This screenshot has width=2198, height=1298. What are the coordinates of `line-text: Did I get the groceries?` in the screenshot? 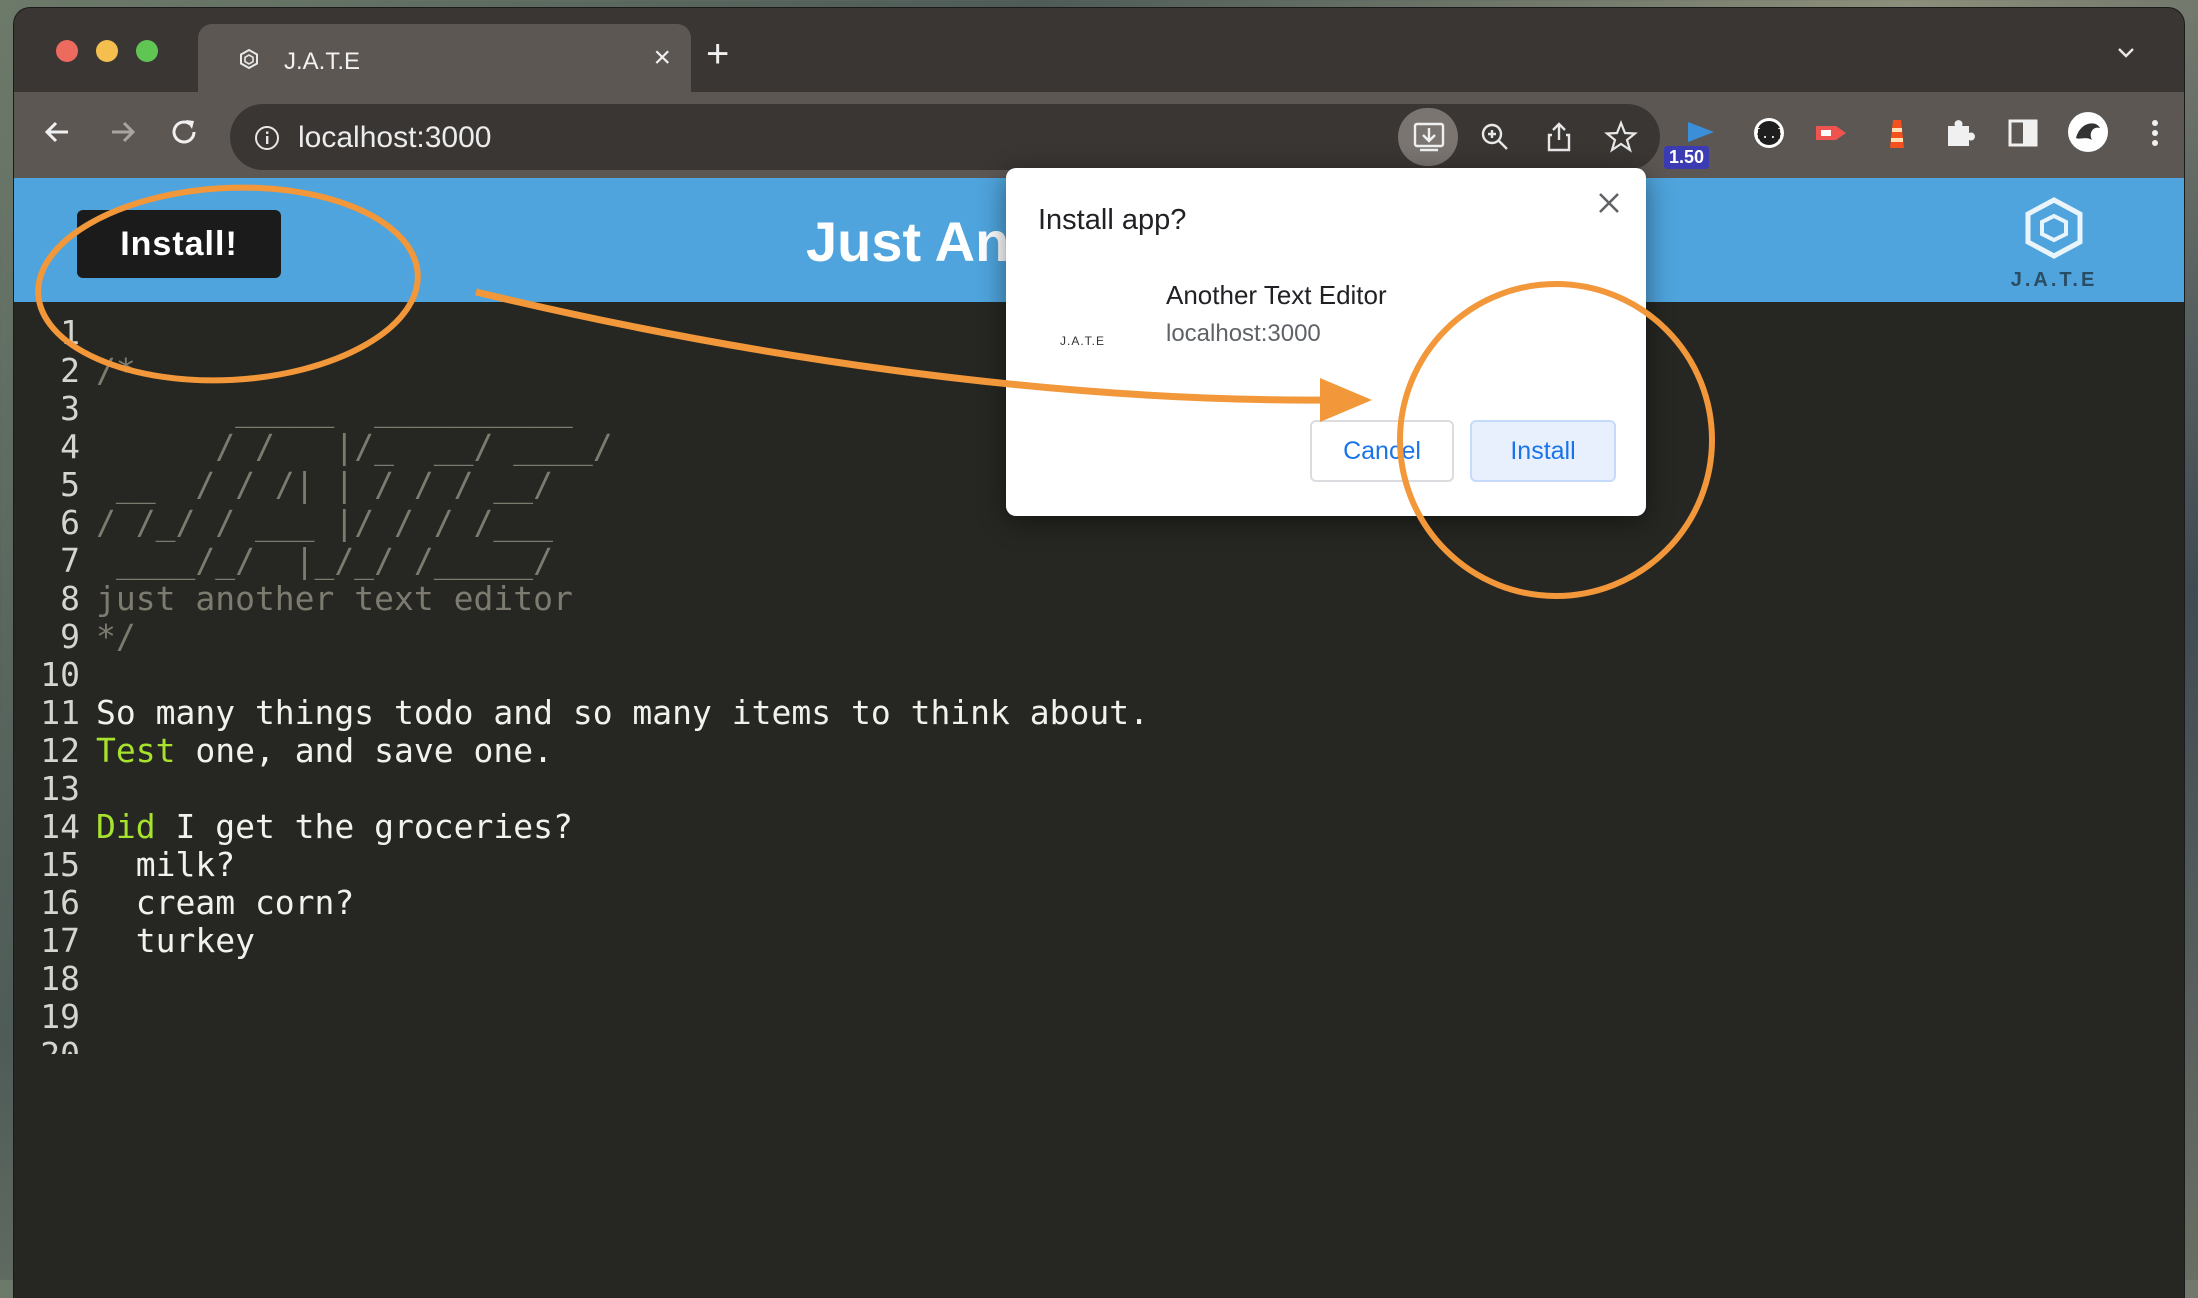 It's located at (334, 827).